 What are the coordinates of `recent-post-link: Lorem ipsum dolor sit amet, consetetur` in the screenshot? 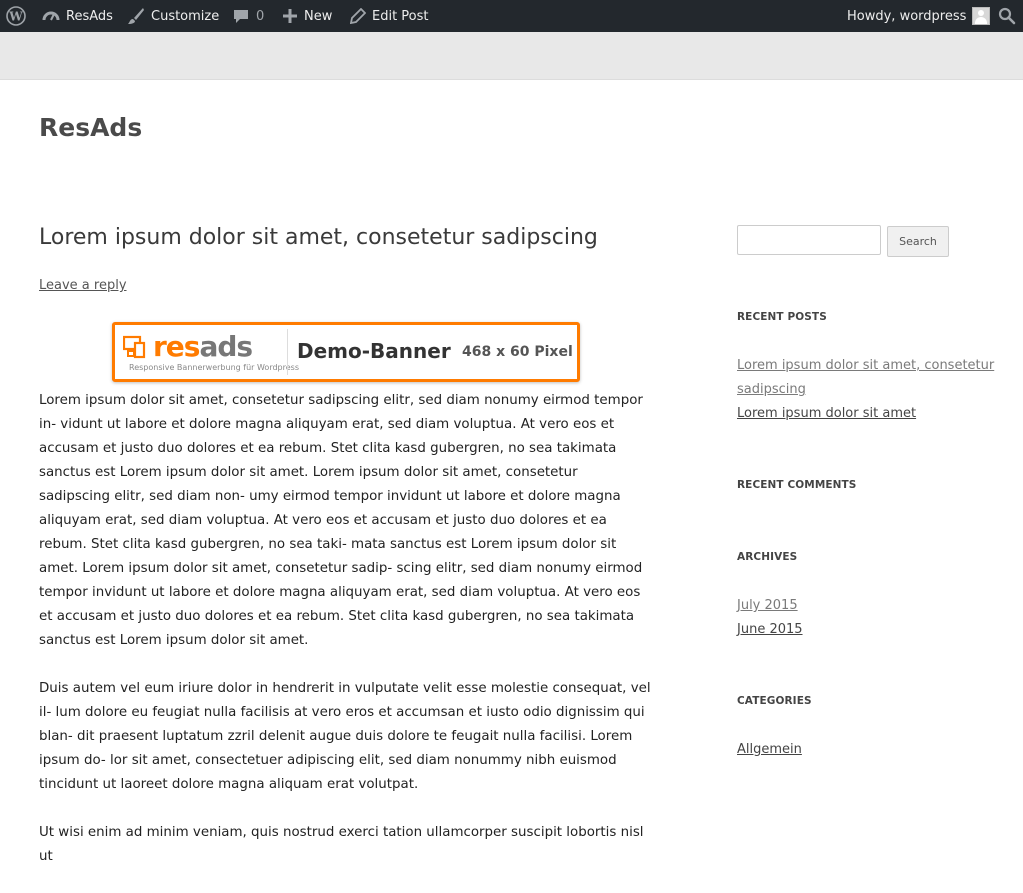 It's located at (865, 365).